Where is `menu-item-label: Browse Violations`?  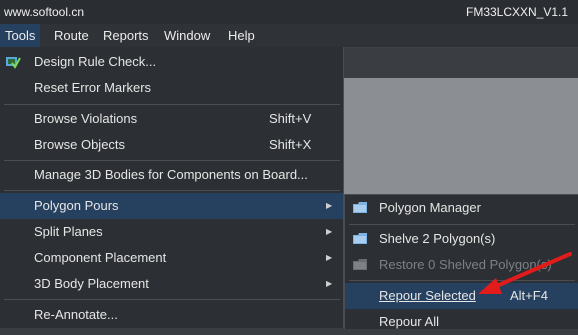
menu-item-label: Browse Violations is located at coordinates (86, 118).